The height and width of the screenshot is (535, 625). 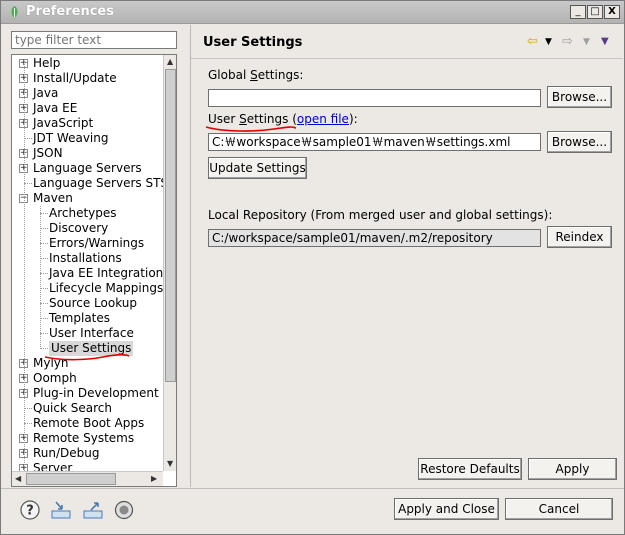 I want to click on tree-item: Lifecycle Mappings, so click(x=88, y=288).